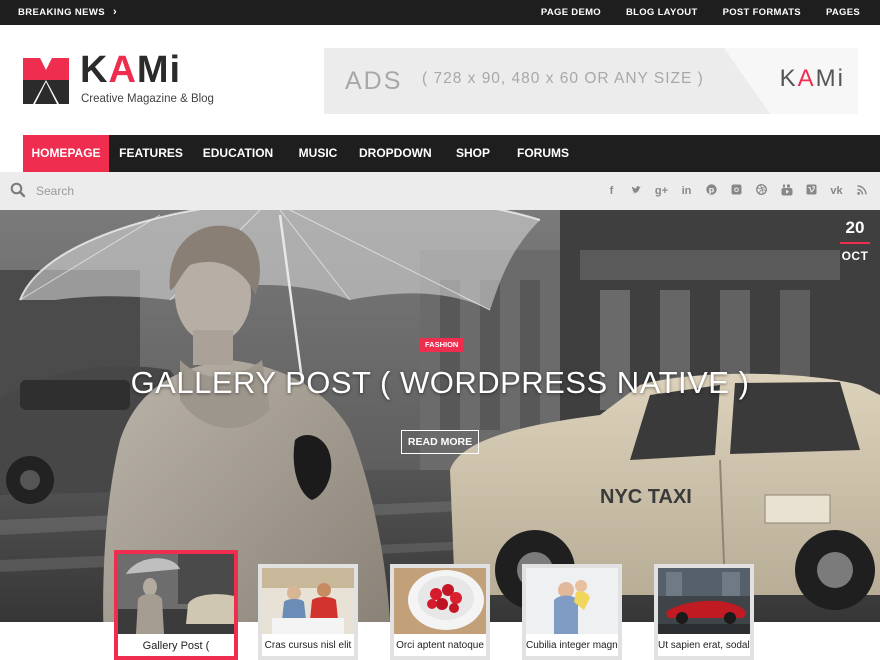 Image resolution: width=880 pixels, height=660 pixels. Describe the element at coordinates (855, 240) in the screenshot. I see `post-date: 20 OCT` at that location.